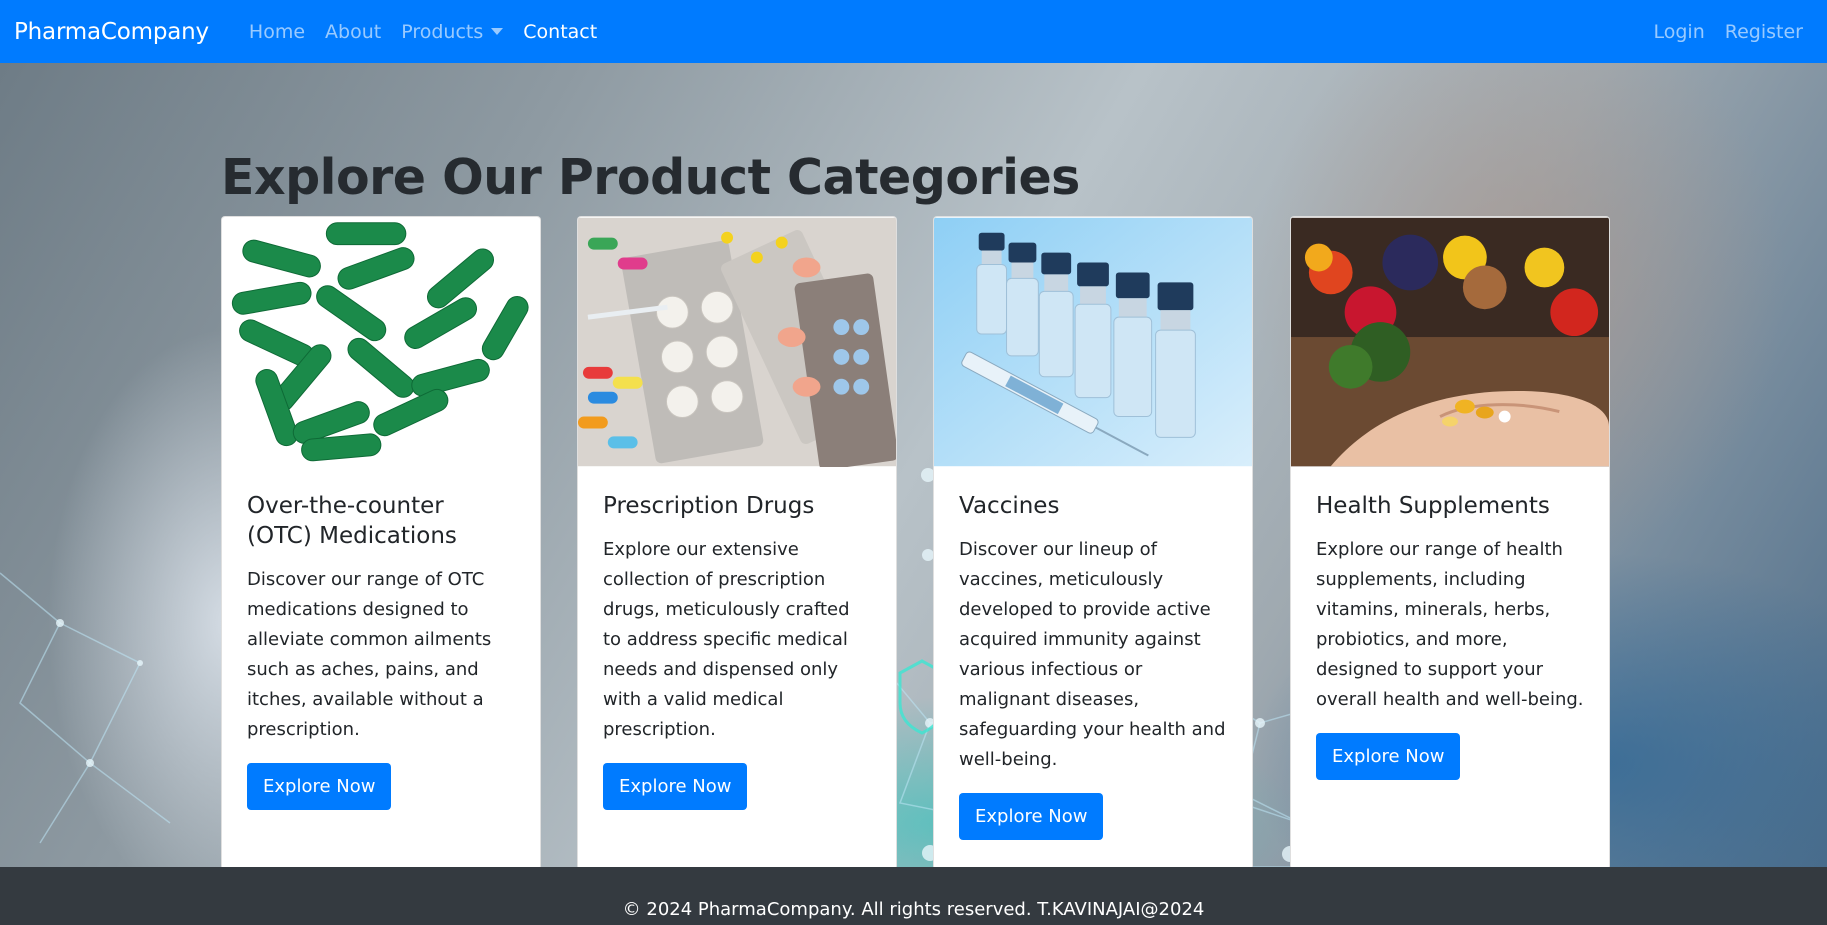 The image size is (1827, 925). I want to click on nav-login: Login, so click(1679, 32).